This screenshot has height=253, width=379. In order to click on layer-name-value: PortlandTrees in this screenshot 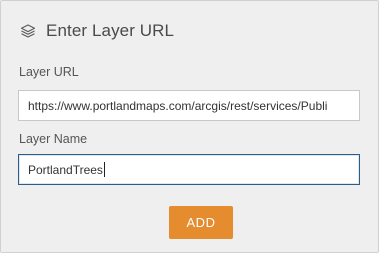, I will do `click(65, 169)`.